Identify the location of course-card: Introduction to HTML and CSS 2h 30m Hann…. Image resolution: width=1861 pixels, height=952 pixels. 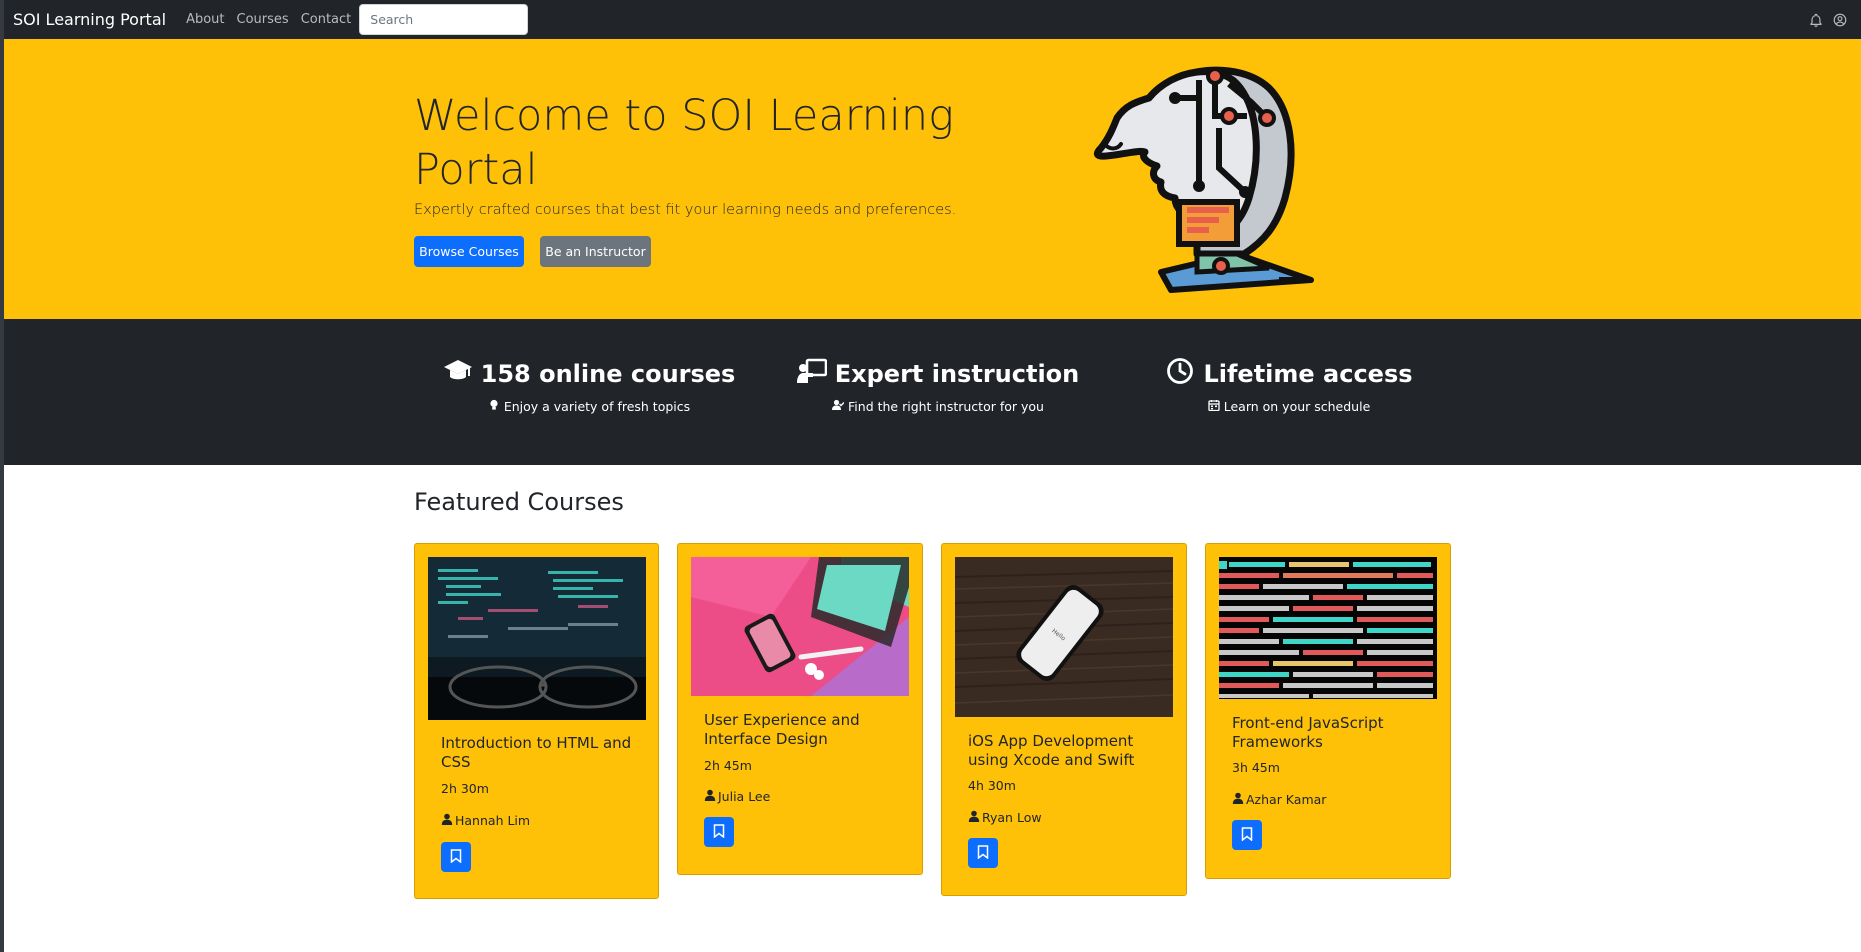
(536, 721).